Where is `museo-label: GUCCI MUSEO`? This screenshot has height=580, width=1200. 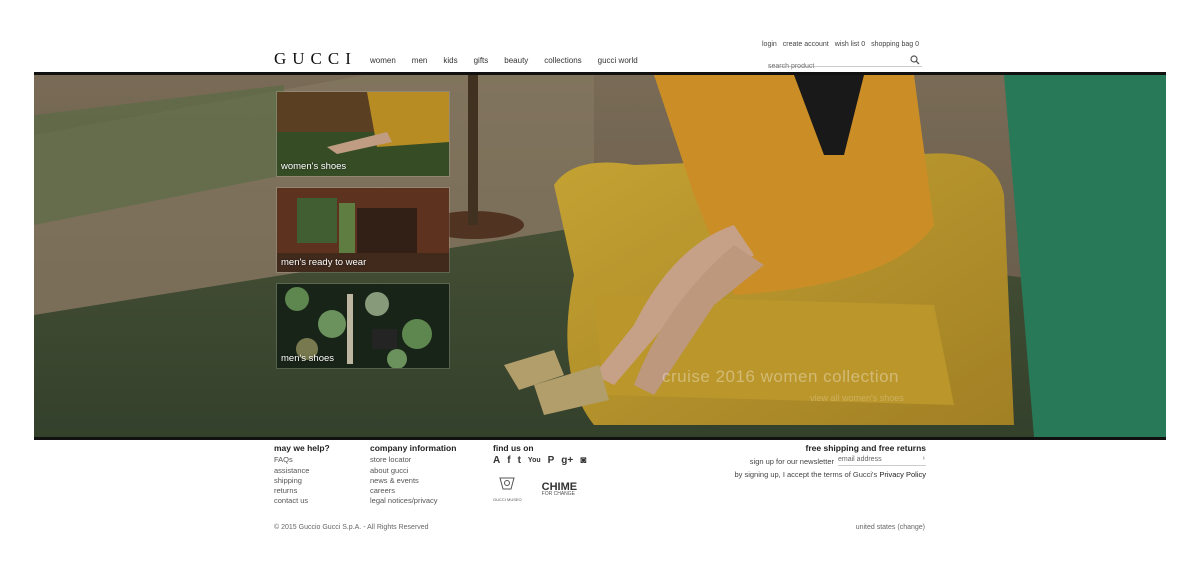
museo-label: GUCCI MUSEO is located at coordinates (507, 499).